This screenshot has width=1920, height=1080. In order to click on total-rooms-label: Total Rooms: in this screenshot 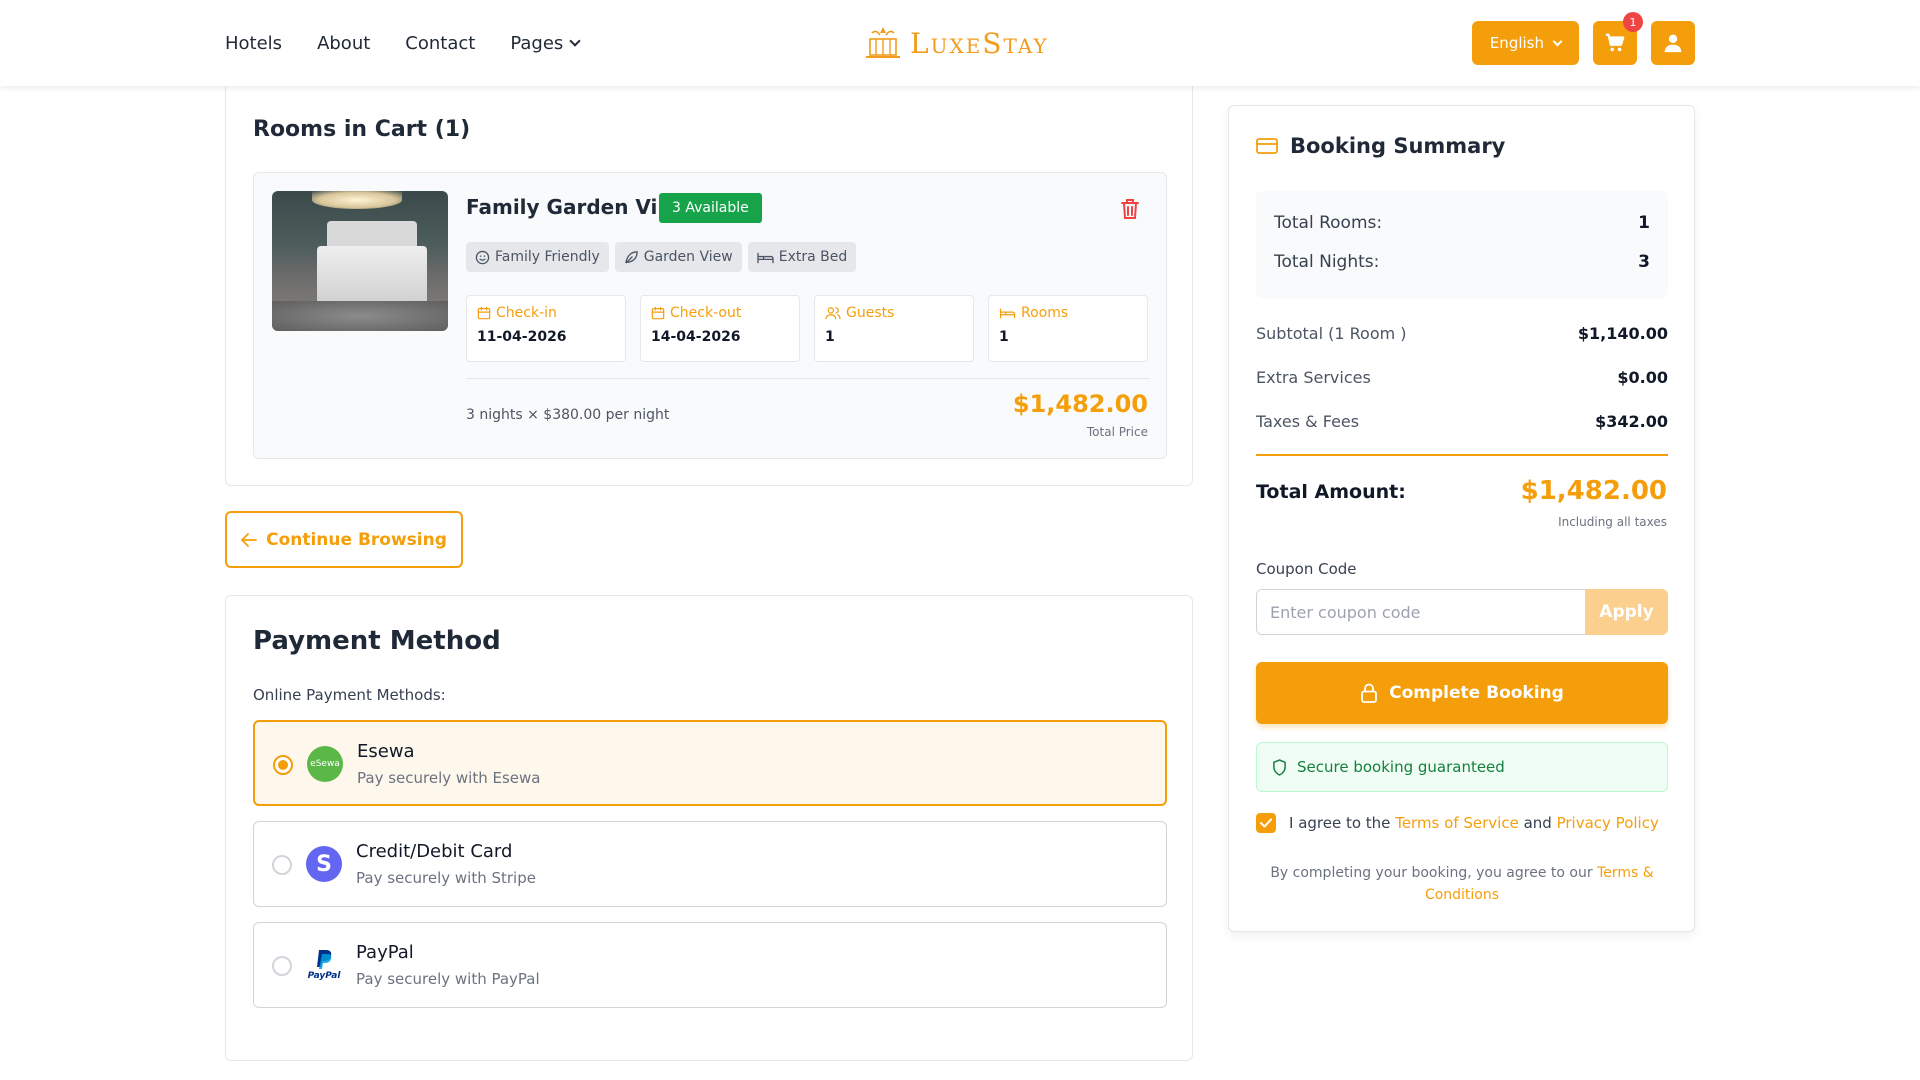, I will do `click(1328, 223)`.